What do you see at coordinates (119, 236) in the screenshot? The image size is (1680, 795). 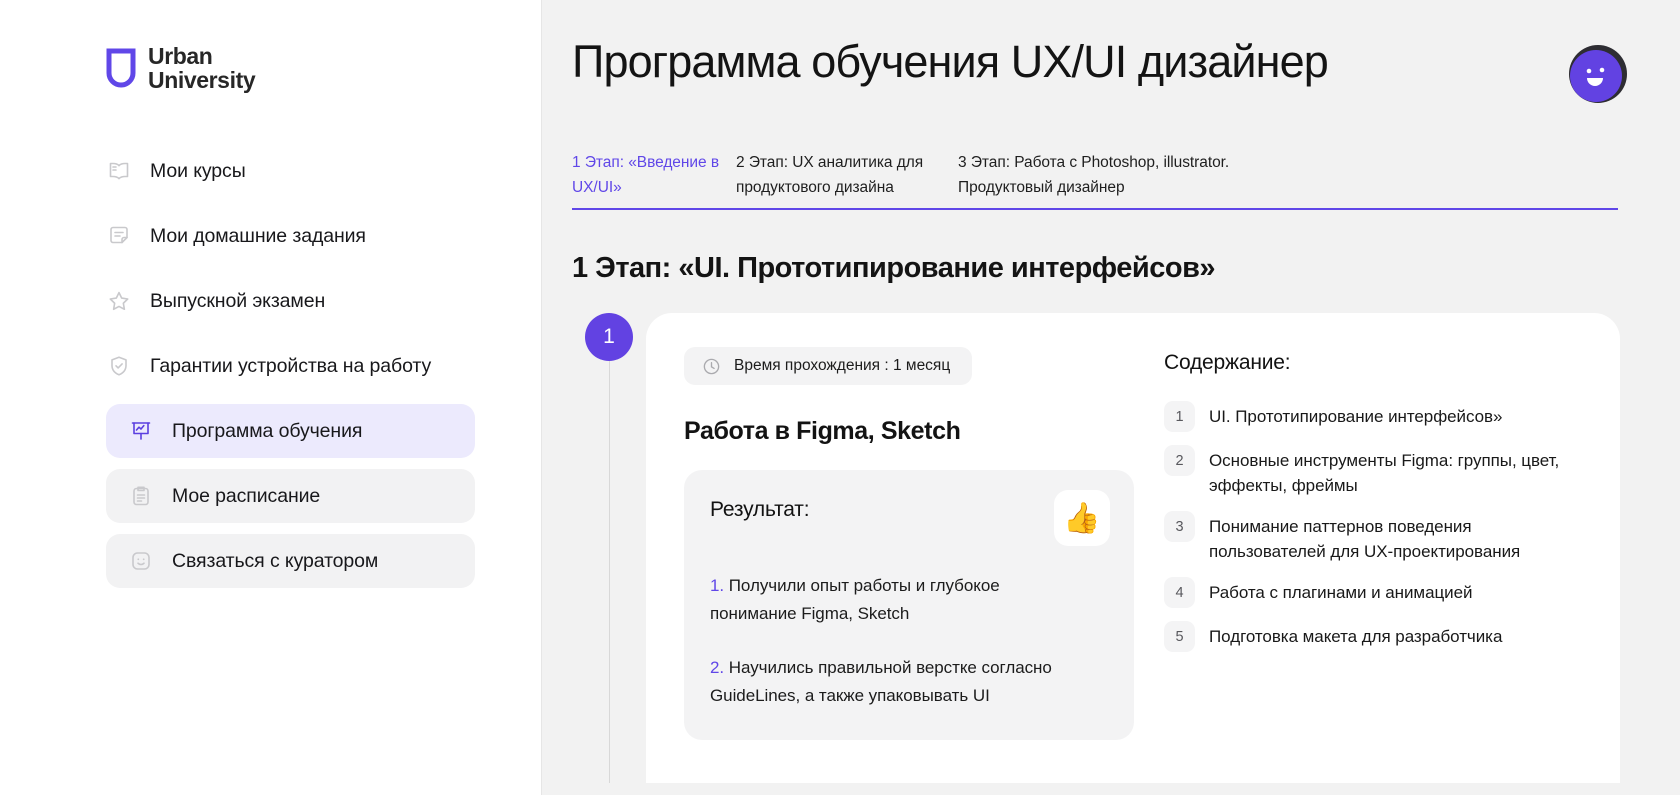 I see `note-icon` at bounding box center [119, 236].